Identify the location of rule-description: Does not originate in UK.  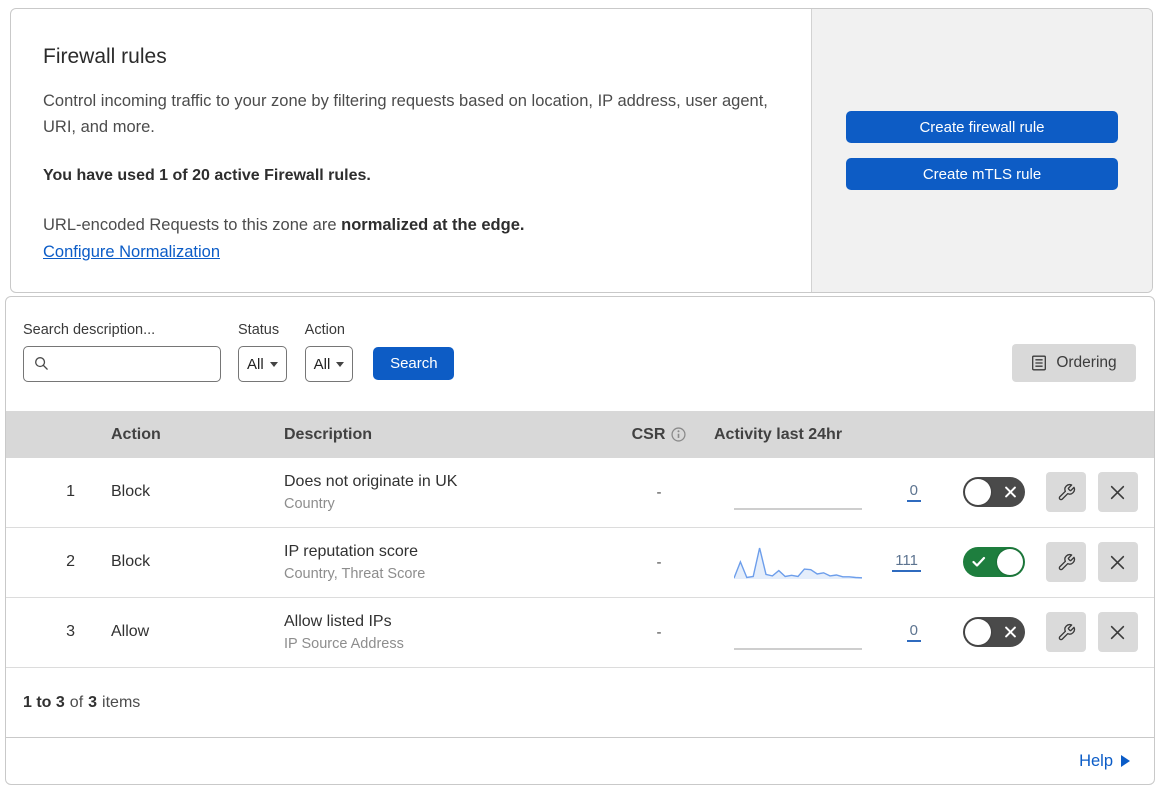
(371, 481).